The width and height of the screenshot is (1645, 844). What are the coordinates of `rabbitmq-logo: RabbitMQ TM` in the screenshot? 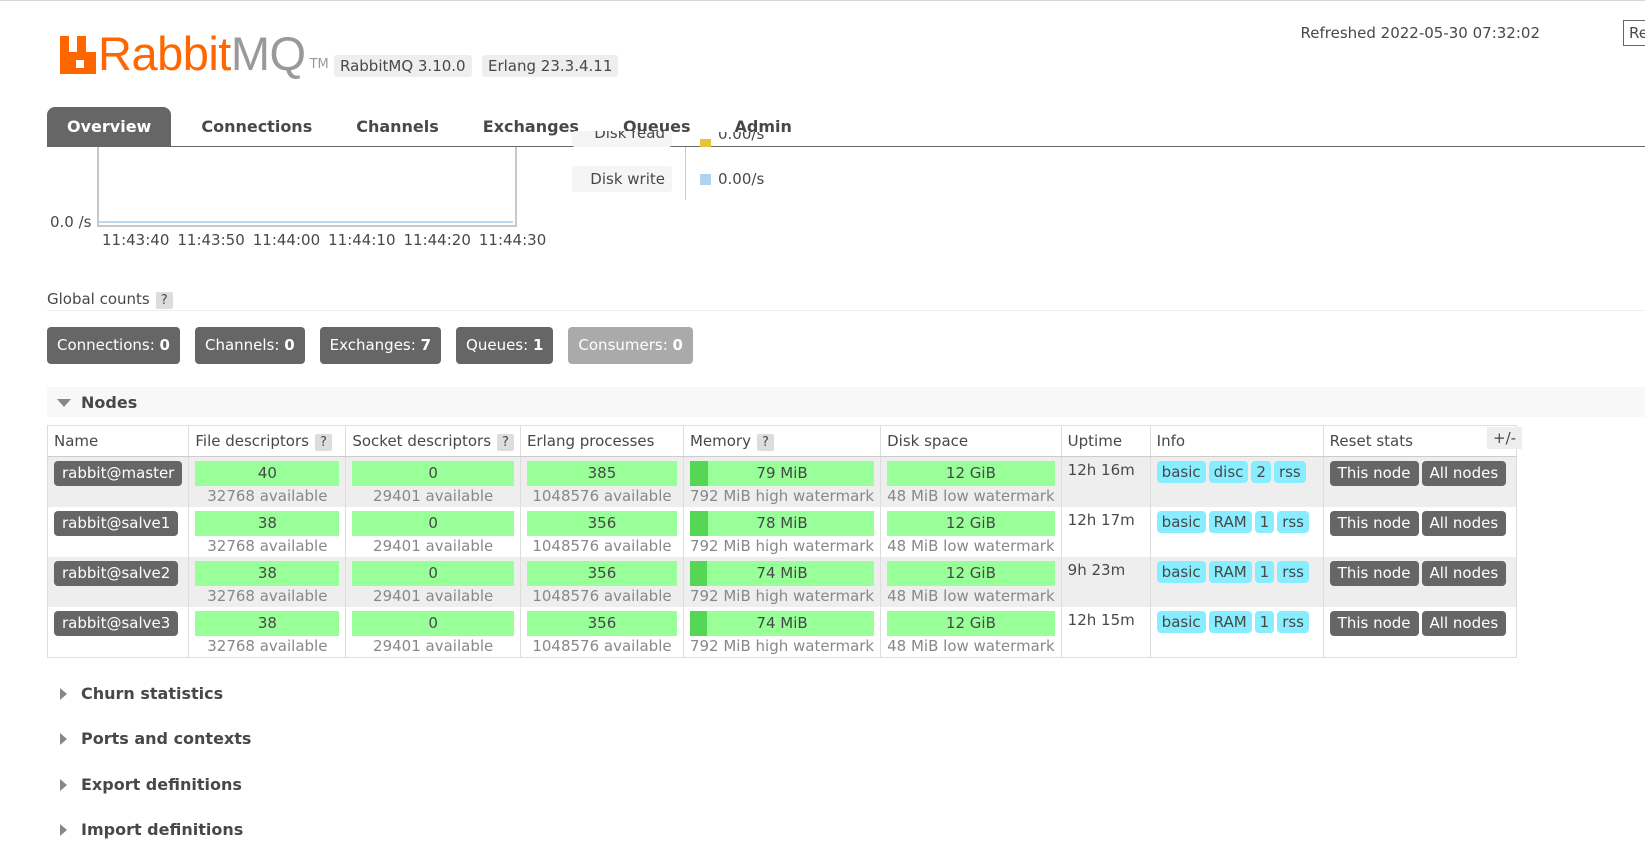 It's located at (194, 53).